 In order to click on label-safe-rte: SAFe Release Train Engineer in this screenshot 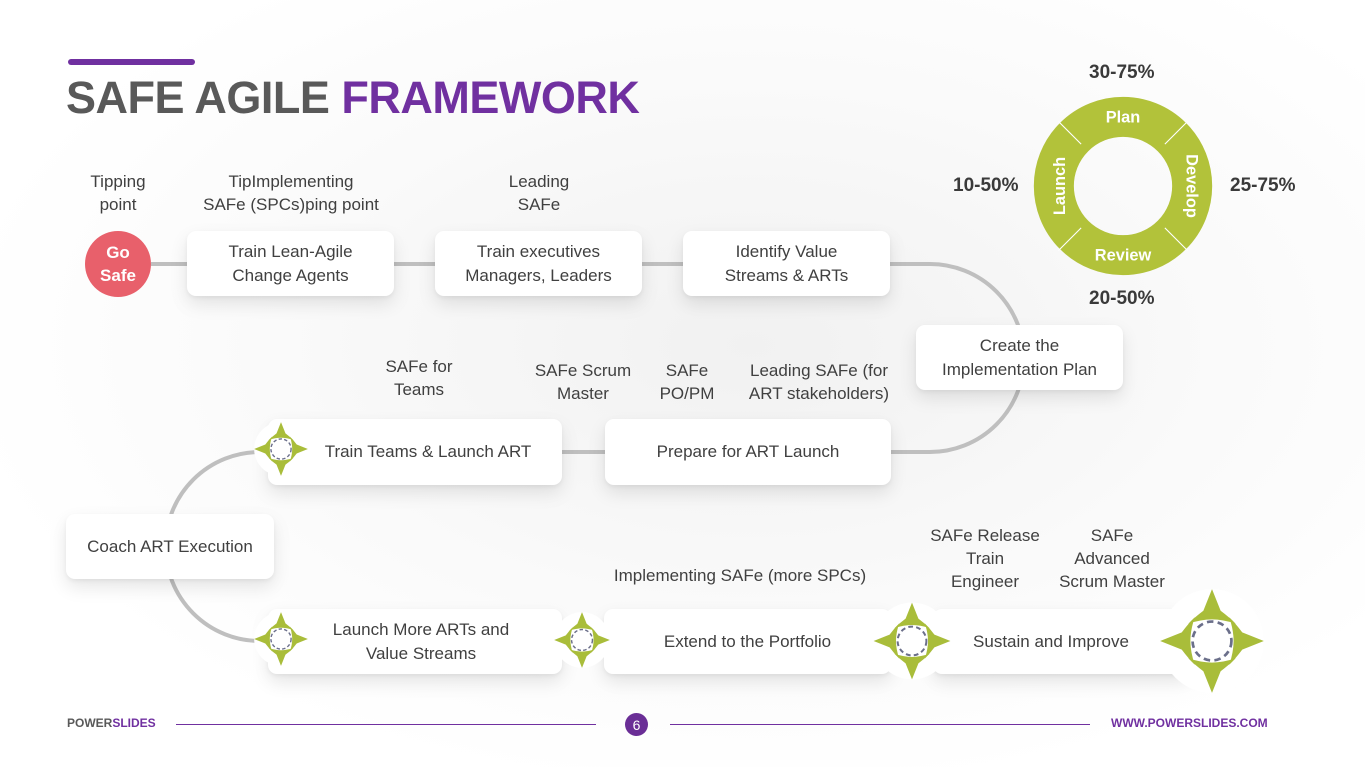, I will do `click(985, 558)`.